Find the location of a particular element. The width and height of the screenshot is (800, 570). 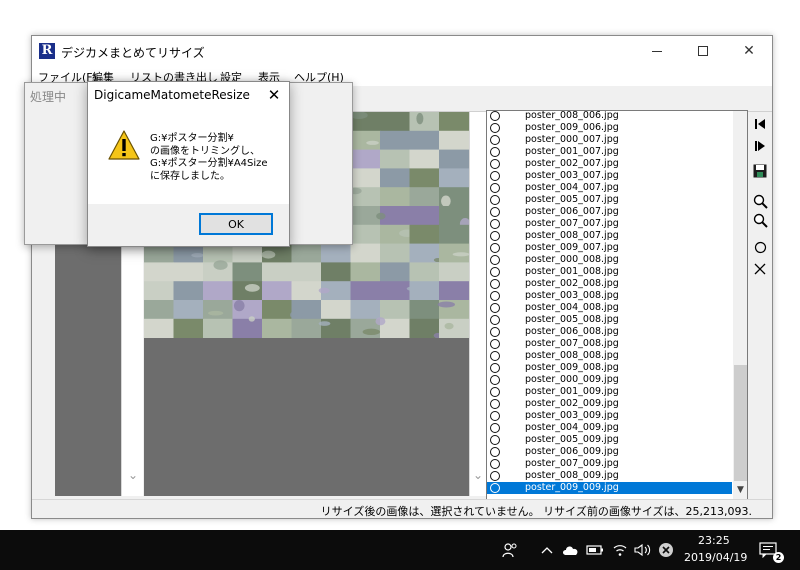

list-item: poster_007_008.jpg is located at coordinates (609, 344).